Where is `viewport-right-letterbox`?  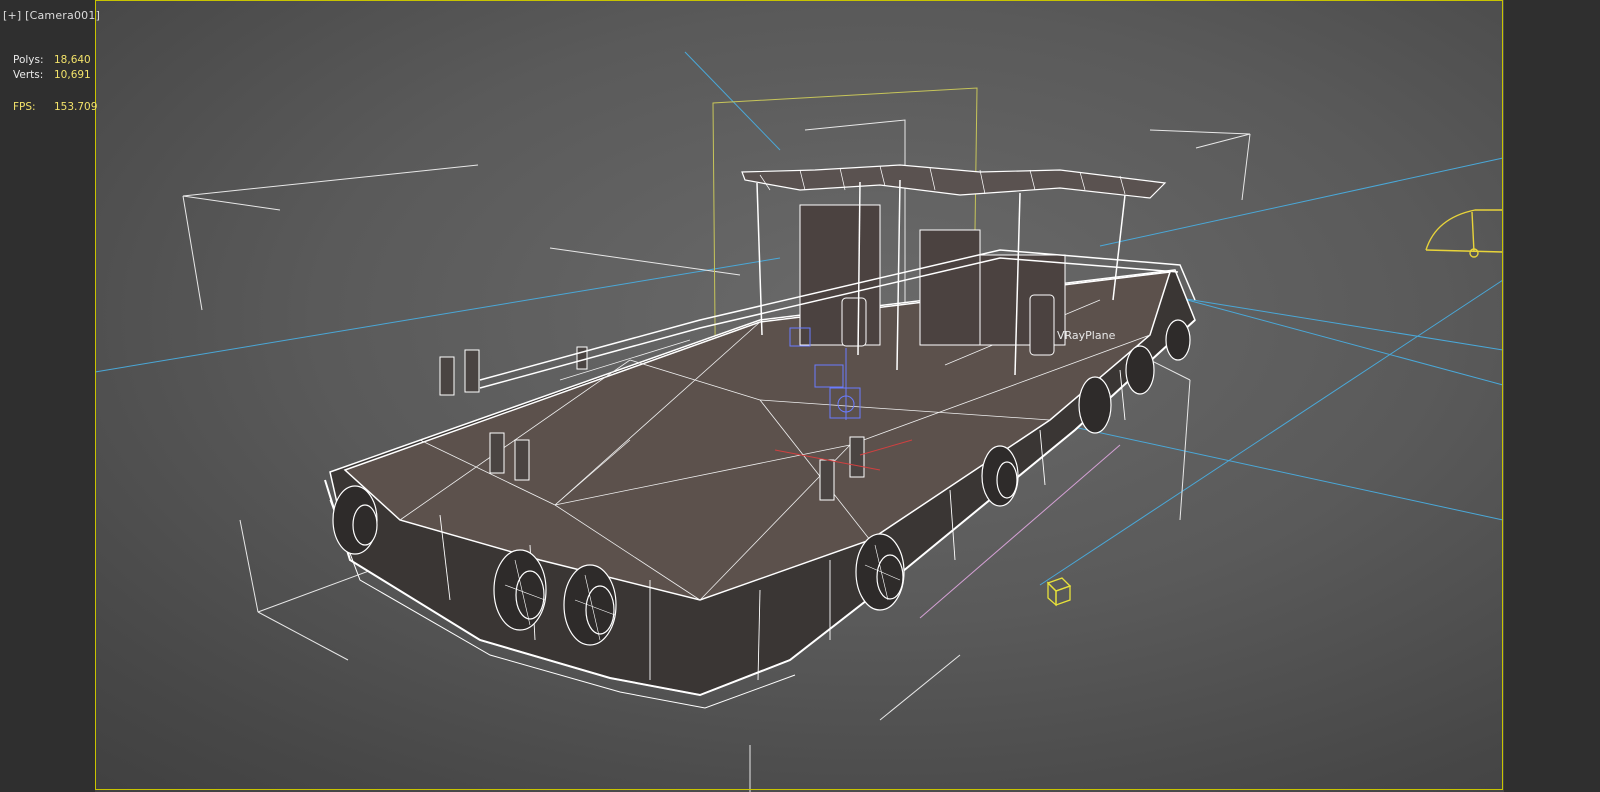
viewport-right-letterbox is located at coordinates (1552, 396).